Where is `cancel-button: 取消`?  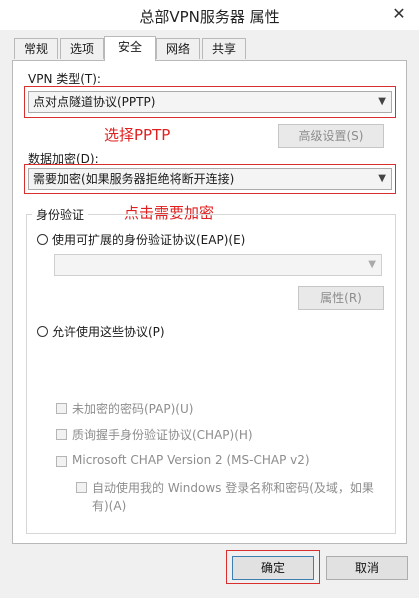 cancel-button: 取消 is located at coordinates (367, 568).